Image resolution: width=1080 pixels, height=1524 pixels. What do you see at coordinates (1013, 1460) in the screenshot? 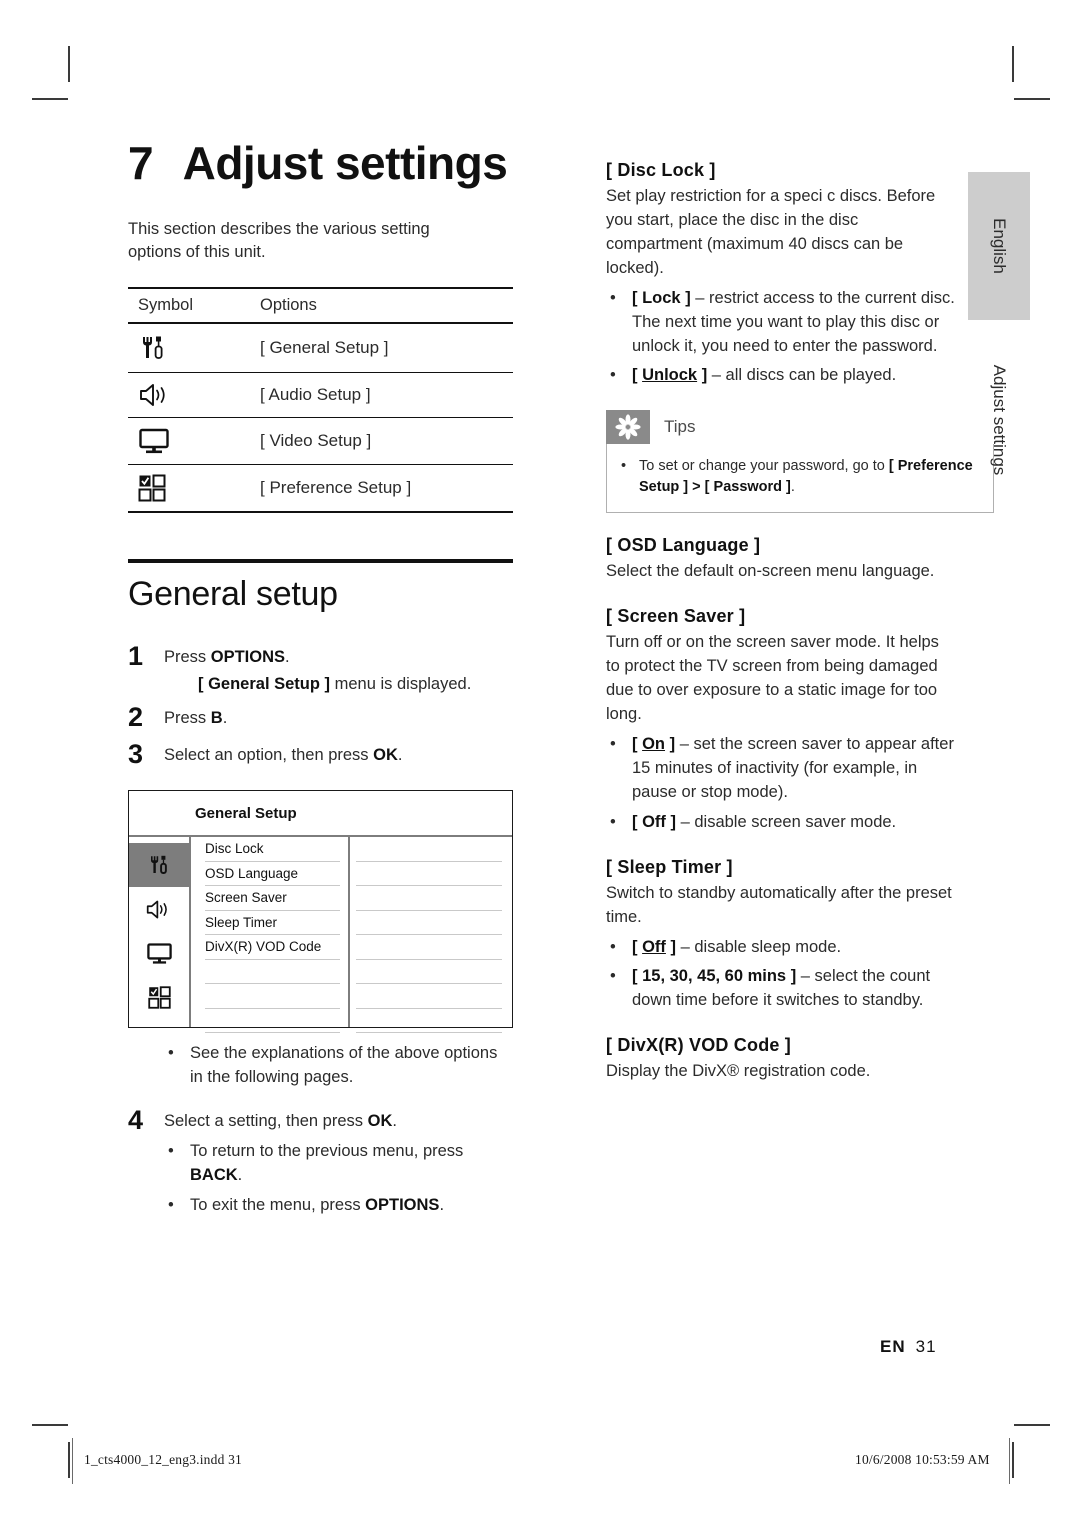
I see `crop-mark-bottom-right-vertical` at bounding box center [1013, 1460].